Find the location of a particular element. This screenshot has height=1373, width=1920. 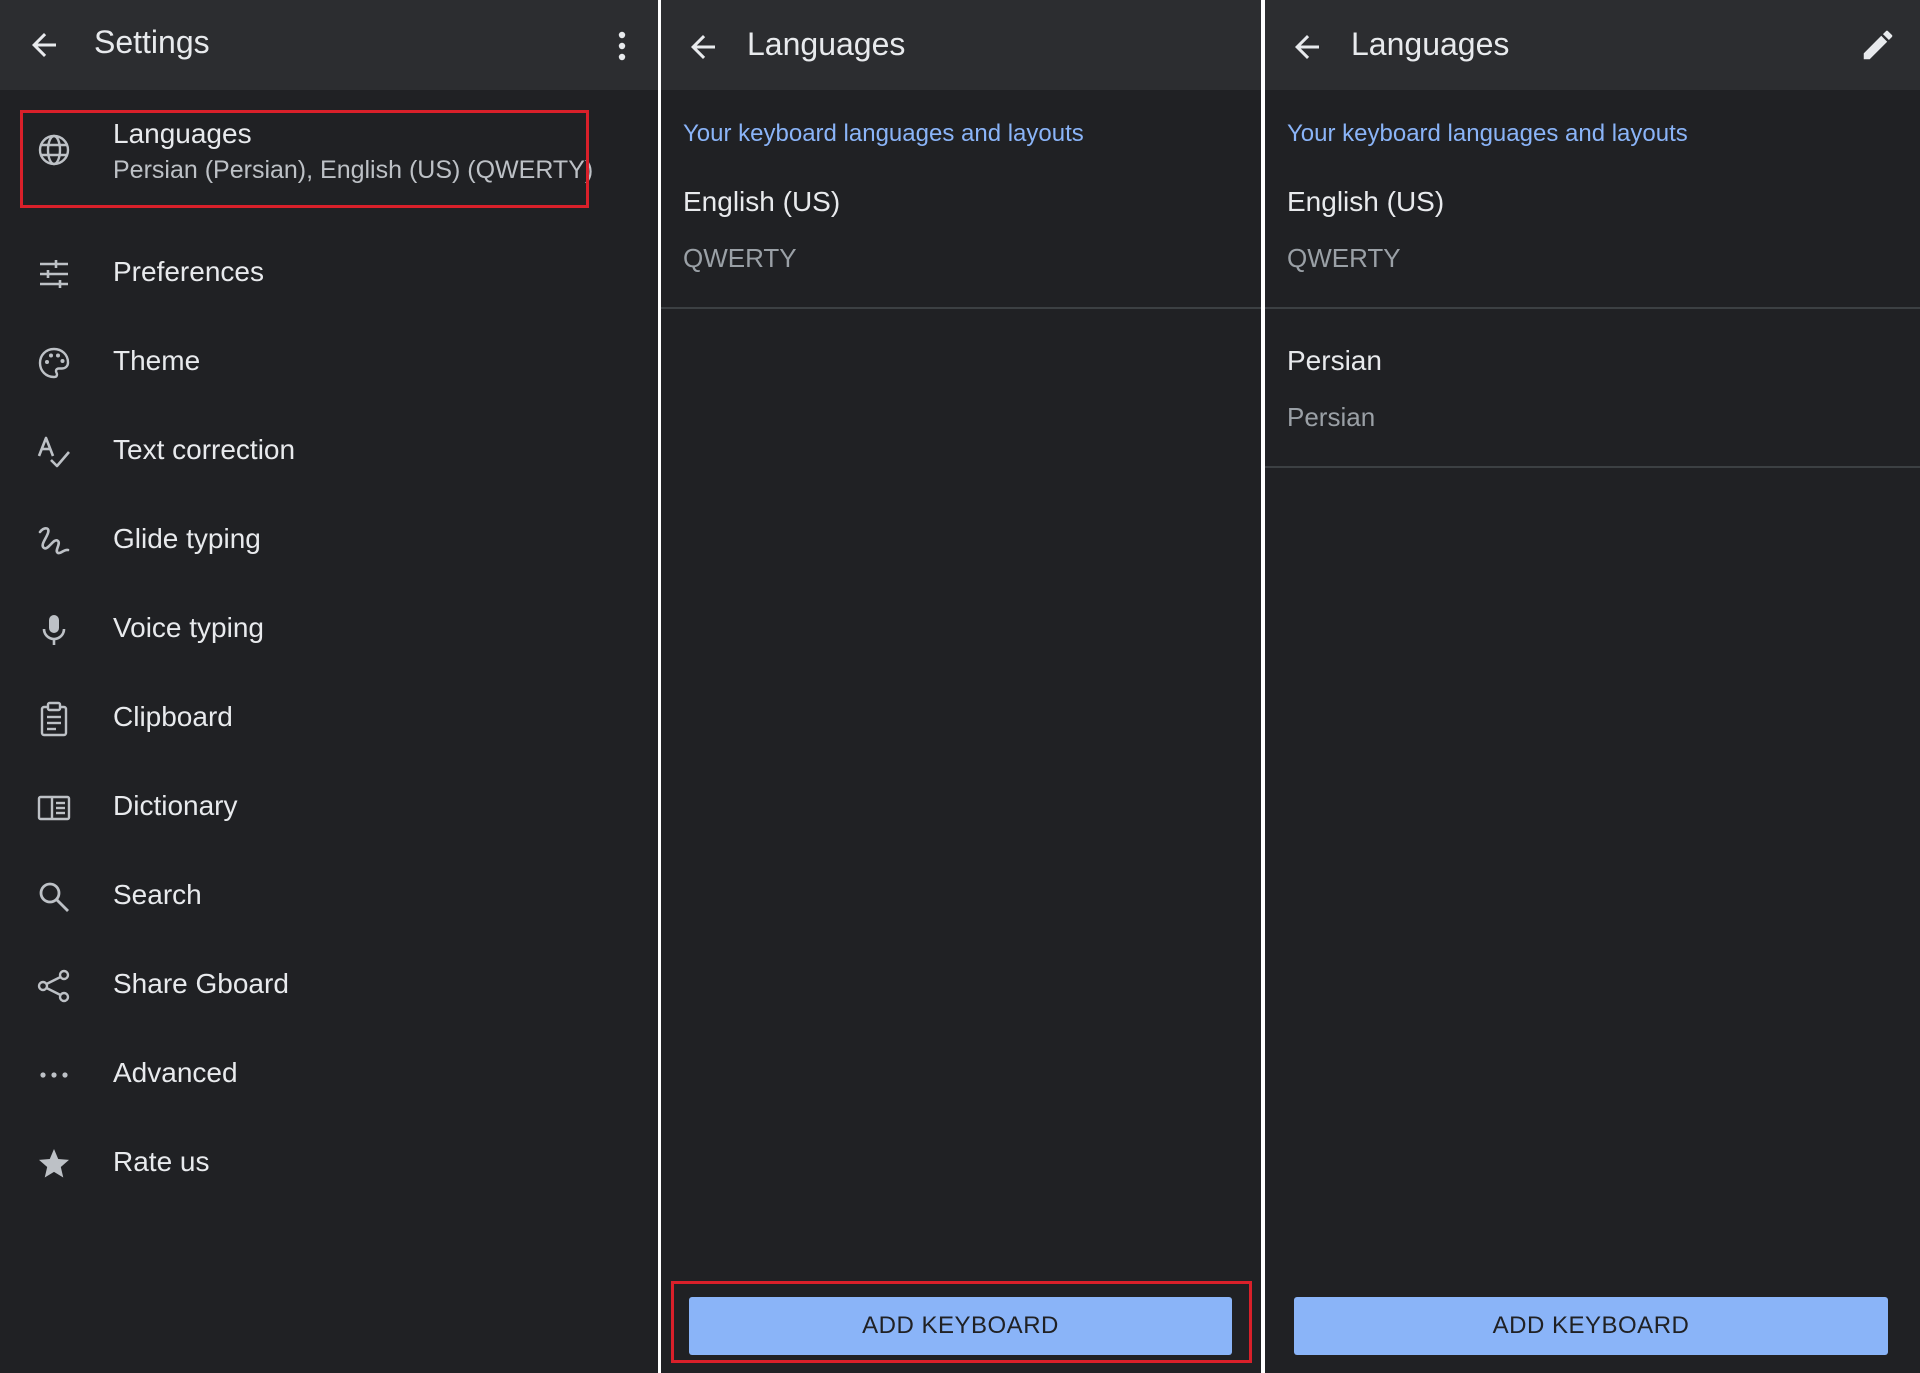

more-vert-icon is located at coordinates (622, 46).